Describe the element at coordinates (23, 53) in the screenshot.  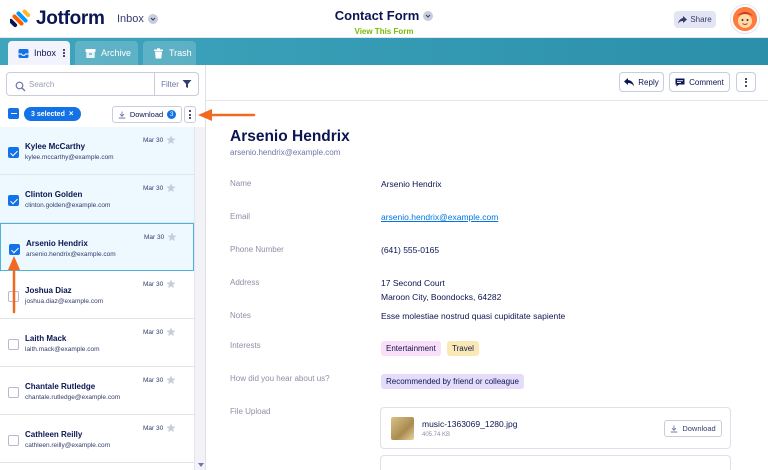
I see `inbox-icon` at that location.